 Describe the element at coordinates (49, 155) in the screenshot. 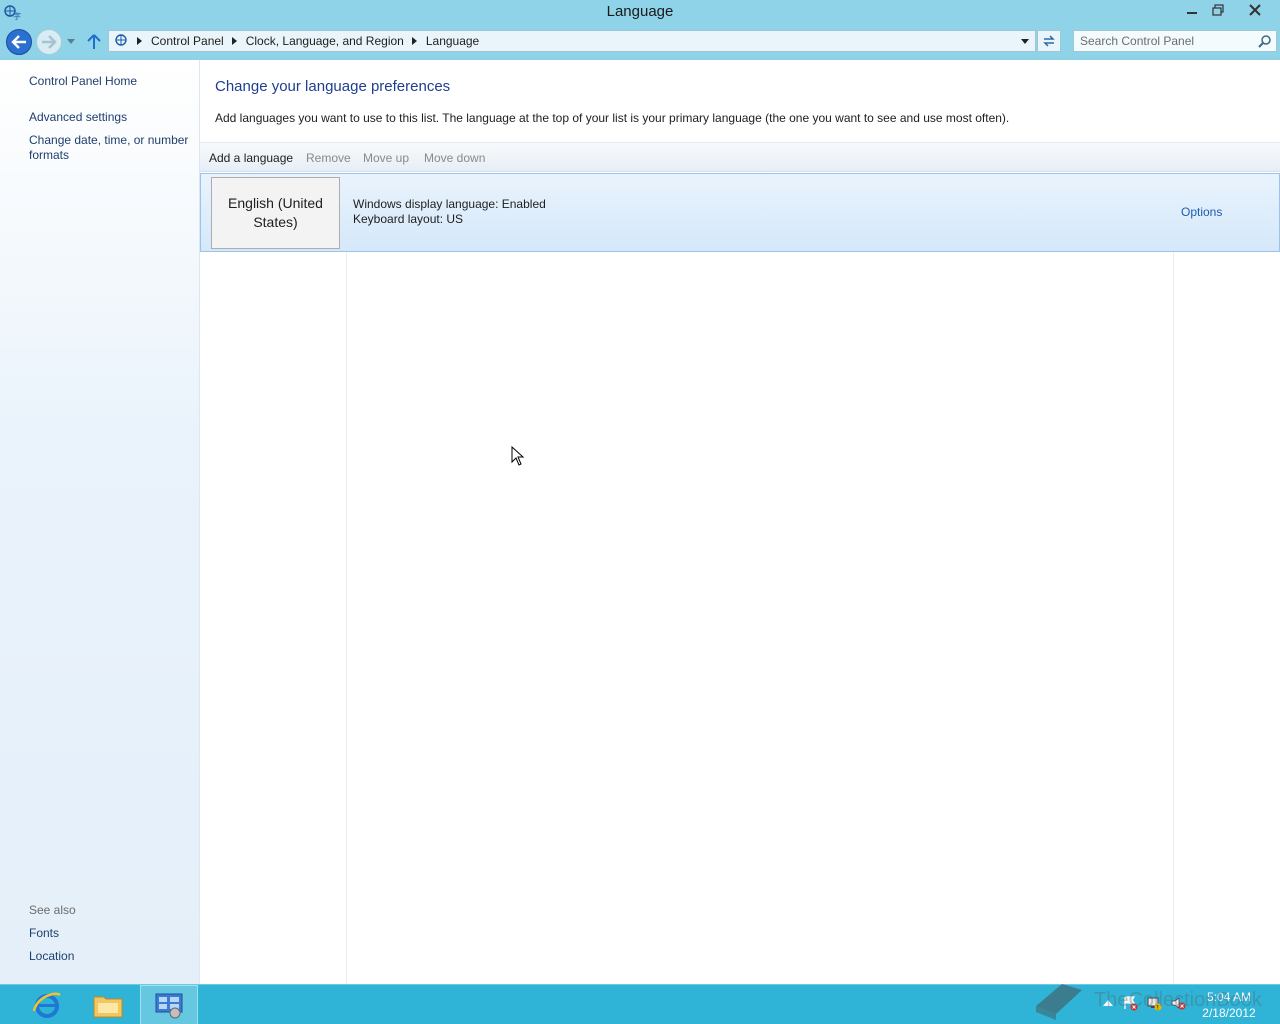

I see `sidebar-item-label: formats` at that location.